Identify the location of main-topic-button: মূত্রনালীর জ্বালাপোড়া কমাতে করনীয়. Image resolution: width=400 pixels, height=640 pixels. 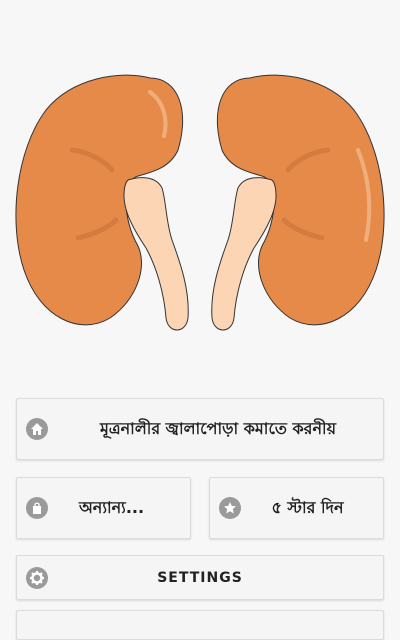
(200, 429).